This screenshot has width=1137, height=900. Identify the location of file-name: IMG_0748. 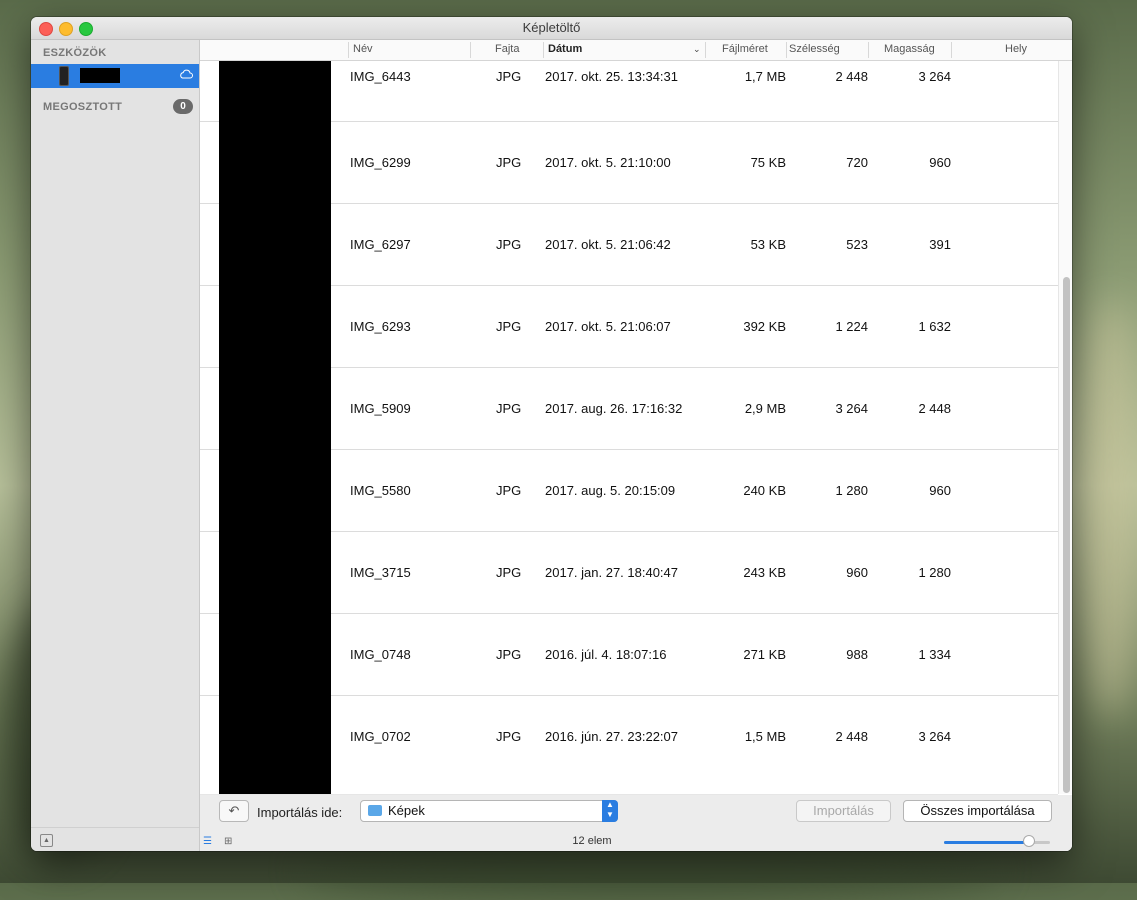
(380, 654).